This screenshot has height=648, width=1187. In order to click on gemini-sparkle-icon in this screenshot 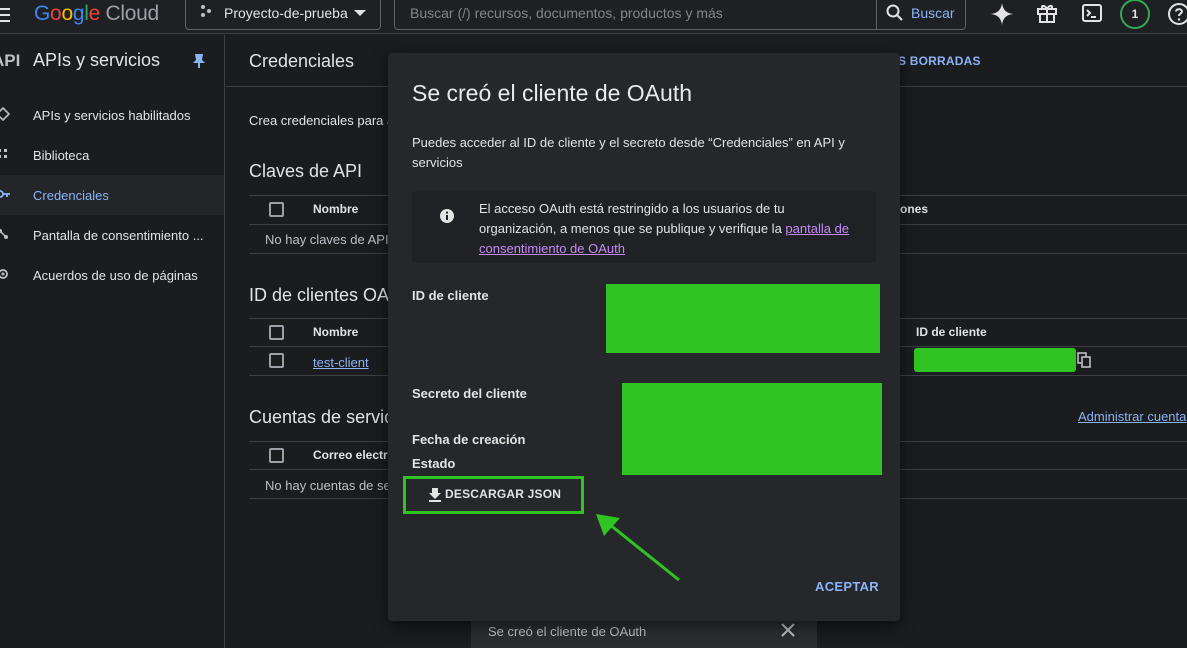, I will do `click(1002, 14)`.